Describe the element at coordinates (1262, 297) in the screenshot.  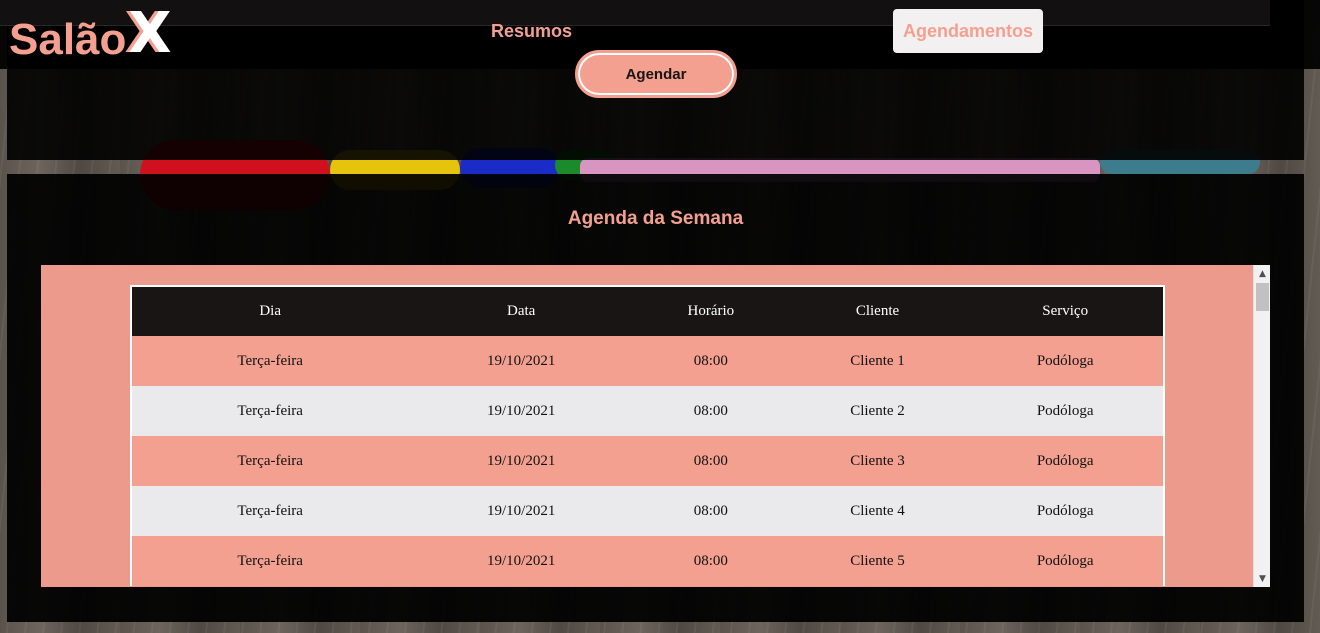
I see `scrollbar-thumb` at that location.